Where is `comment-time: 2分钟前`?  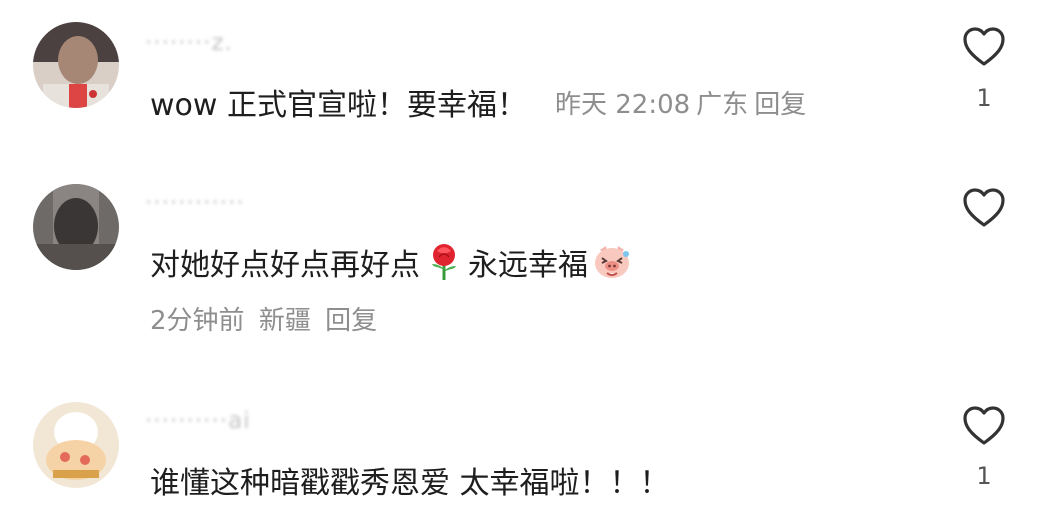
comment-time: 2分钟前 is located at coordinates (197, 321).